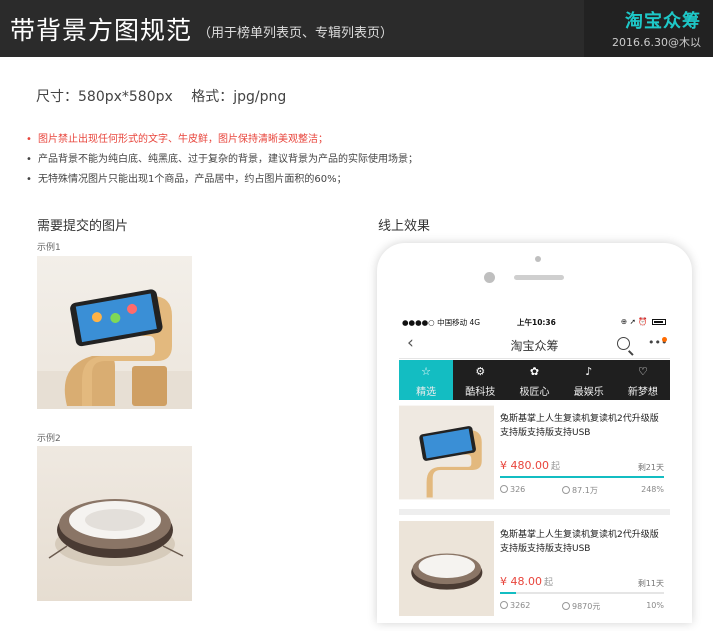 The height and width of the screenshot is (631, 713). Describe the element at coordinates (585, 490) in the screenshot. I see `raised-amount: 87.1万` at that location.